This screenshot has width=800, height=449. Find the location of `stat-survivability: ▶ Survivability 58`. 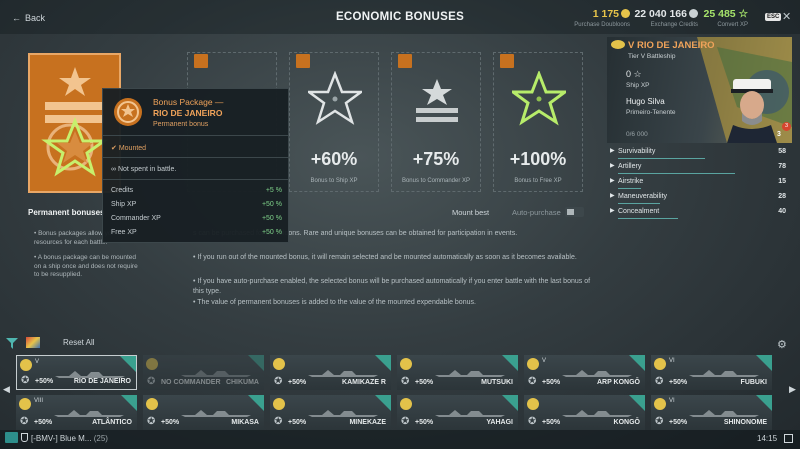

stat-survivability: ▶ Survivability 58 is located at coordinates (700, 153).